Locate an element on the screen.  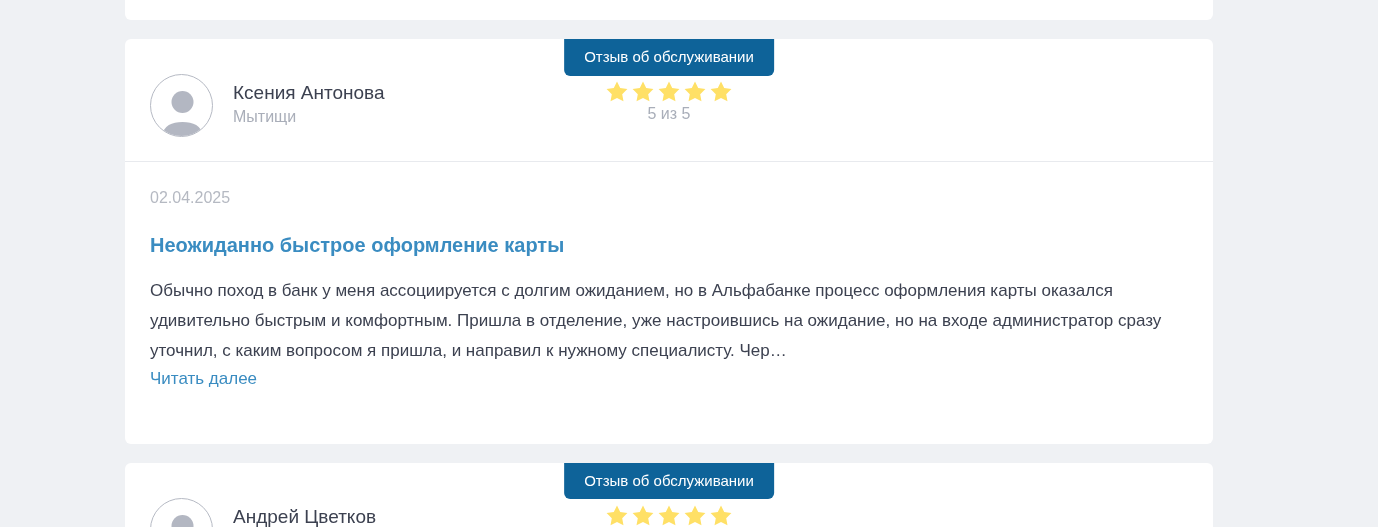
author-name: Андрей Цветков is located at coordinates (305, 516).